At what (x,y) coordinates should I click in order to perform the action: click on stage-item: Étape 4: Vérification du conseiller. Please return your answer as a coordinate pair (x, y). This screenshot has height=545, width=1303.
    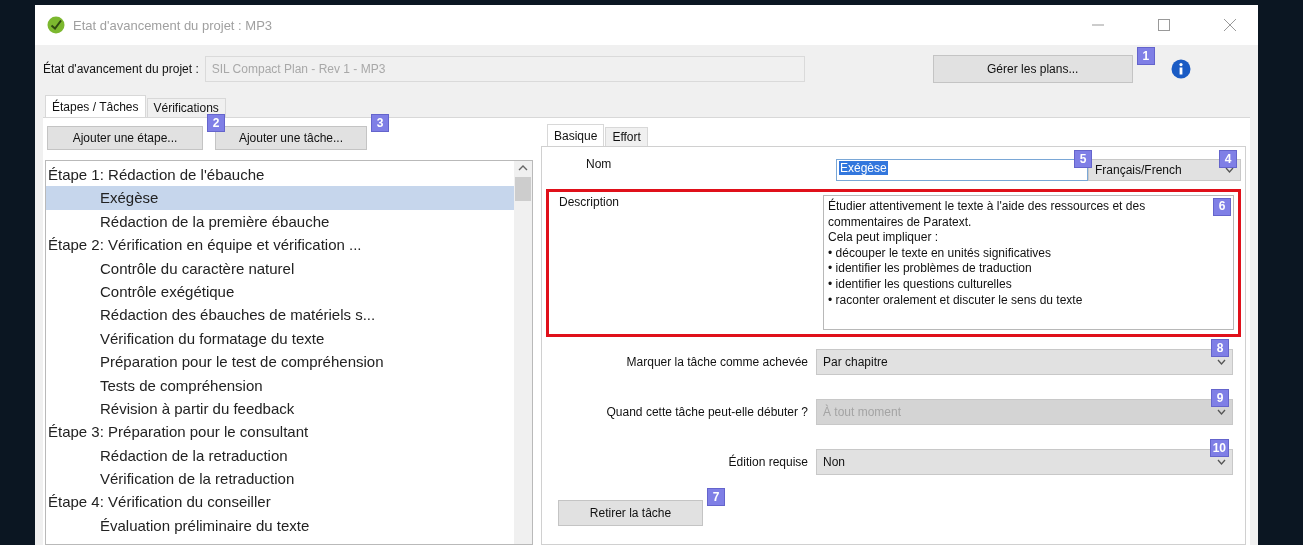
    Looking at the image, I should click on (280, 502).